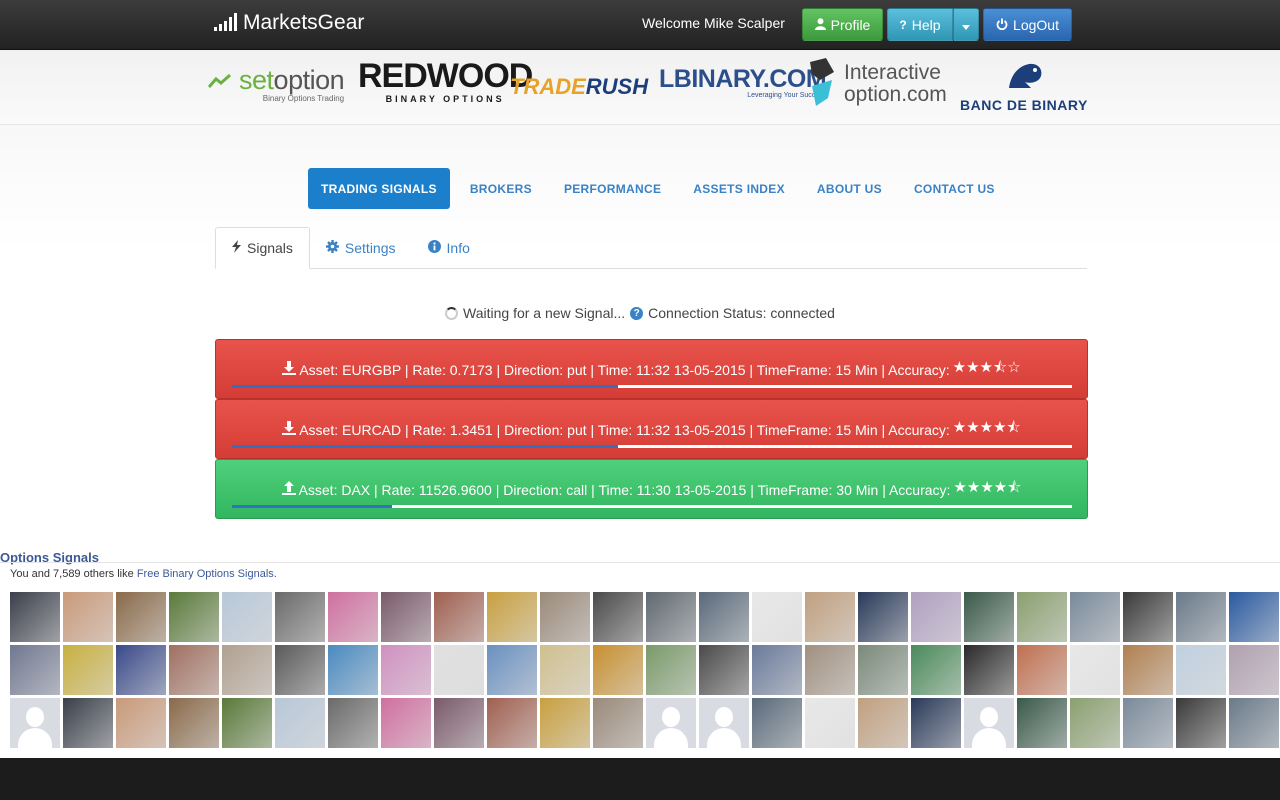  What do you see at coordinates (849, 188) in the screenshot?
I see `nav-about-us: ABOUT US` at bounding box center [849, 188].